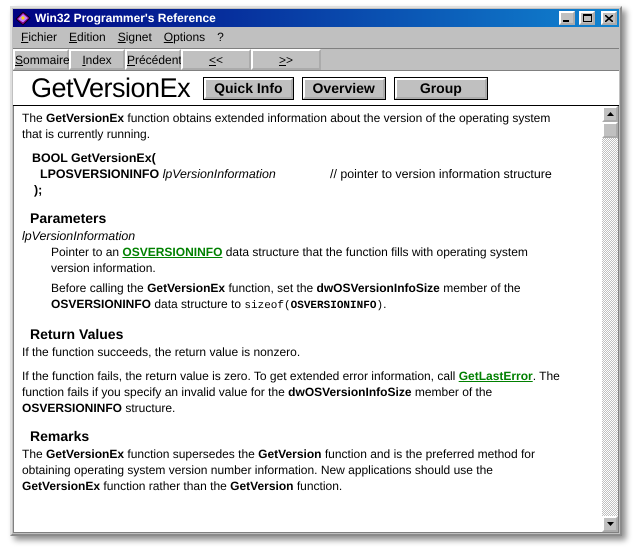 The image size is (640, 555). Describe the element at coordinates (343, 88) in the screenshot. I see `topic-button: Overview` at that location.